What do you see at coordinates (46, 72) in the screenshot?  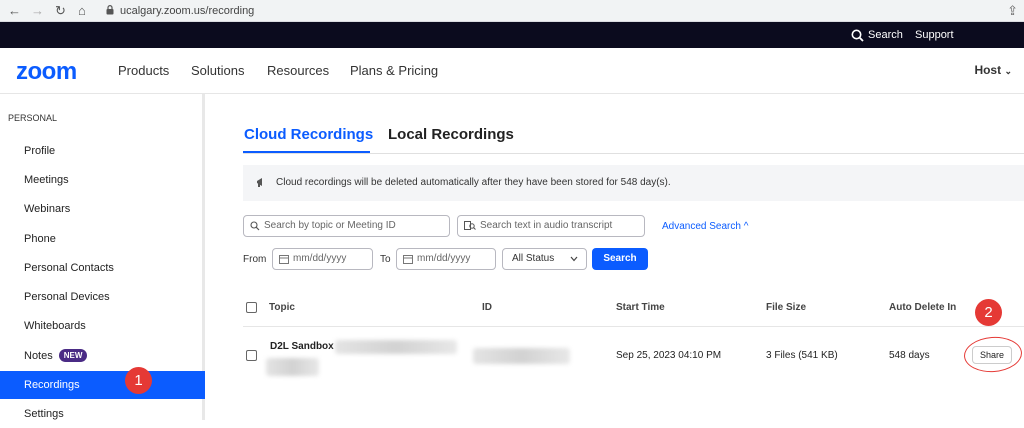 I see `zoom-logo: zoom` at bounding box center [46, 72].